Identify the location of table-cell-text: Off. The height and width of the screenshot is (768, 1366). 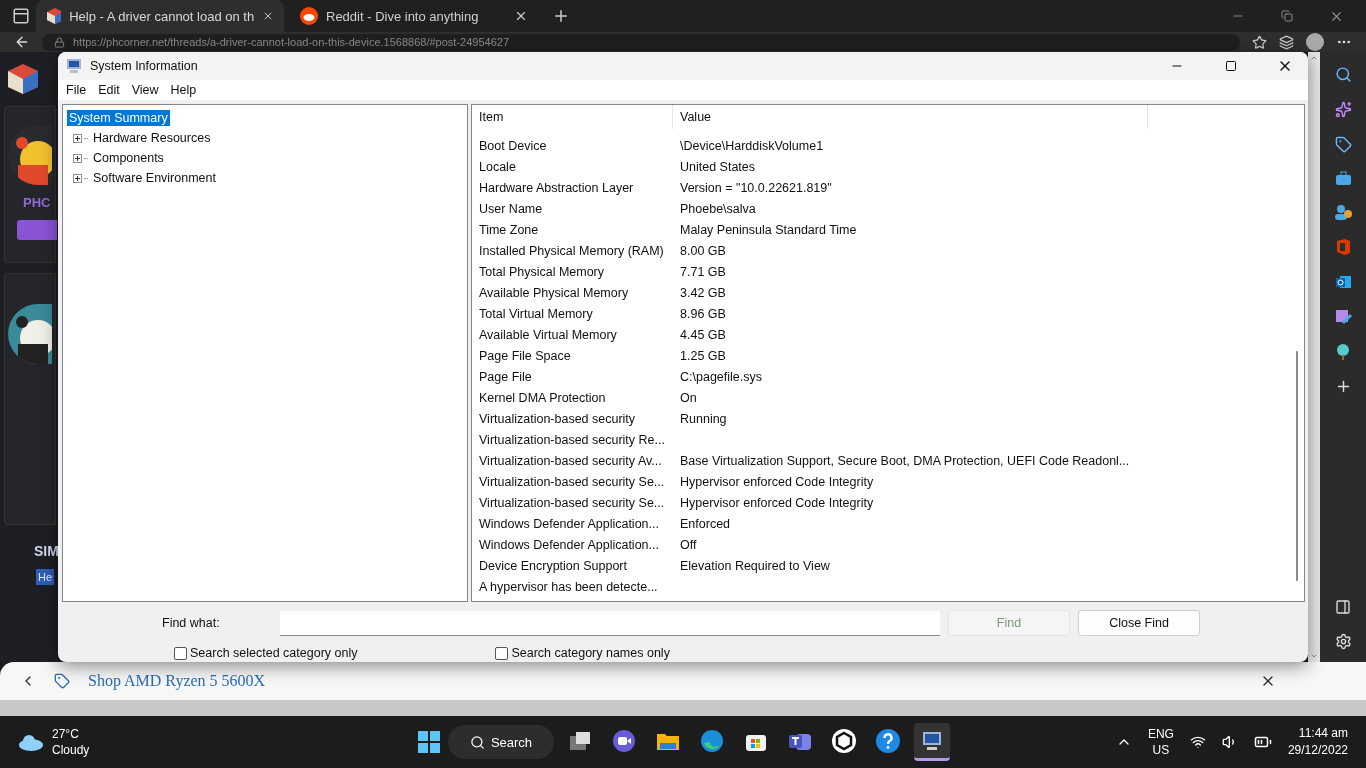
(688, 544).